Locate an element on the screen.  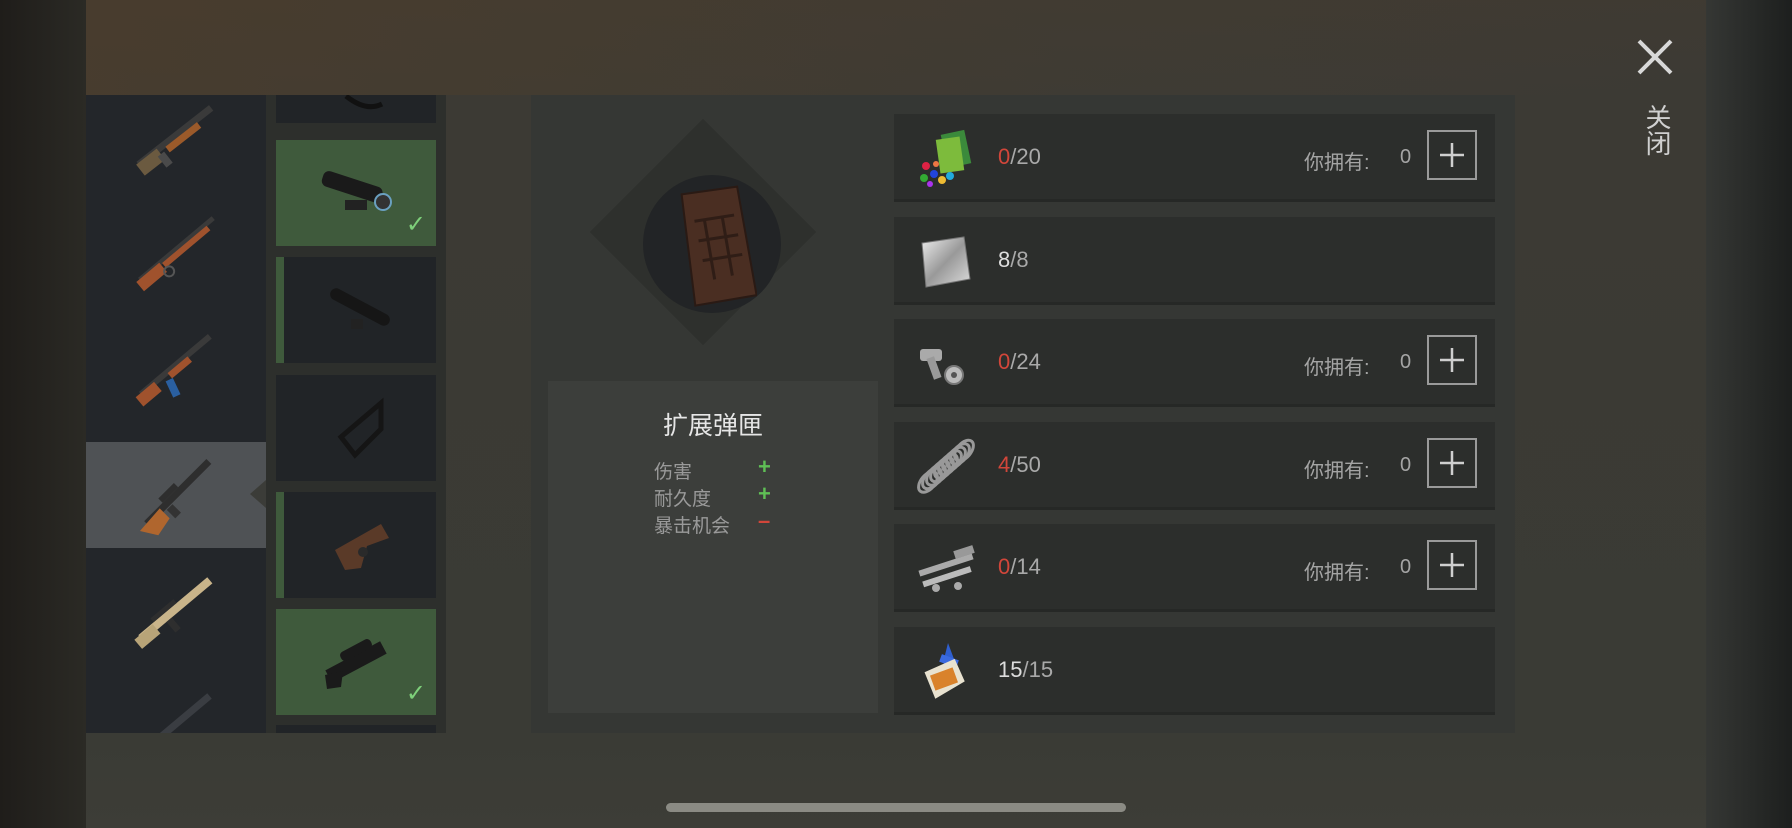
weapon-scar is located at coordinates (176, 610).